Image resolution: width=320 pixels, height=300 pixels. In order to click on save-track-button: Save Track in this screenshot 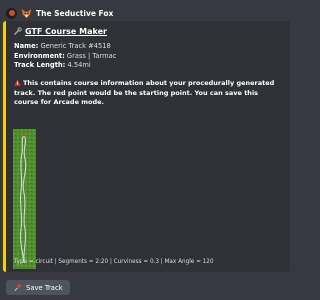, I will do `click(38, 287)`.